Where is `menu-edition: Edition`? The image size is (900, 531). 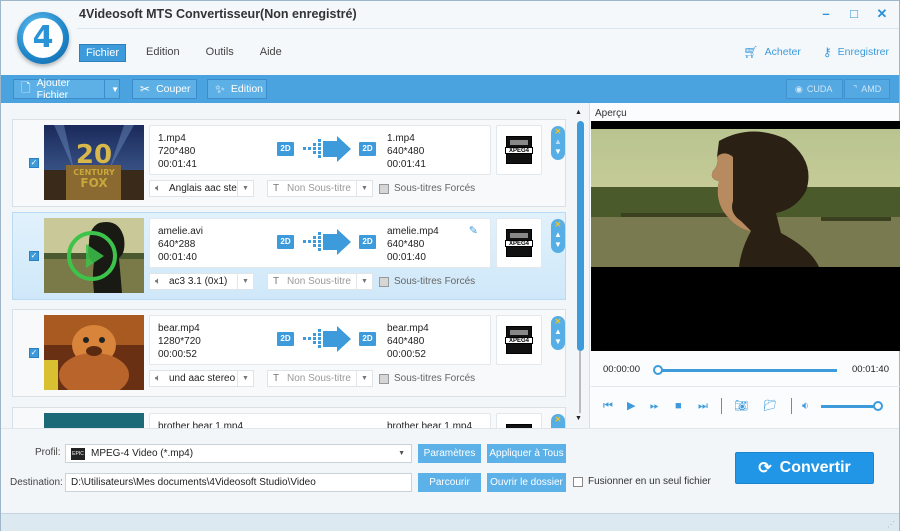 menu-edition: Edition is located at coordinates (163, 53).